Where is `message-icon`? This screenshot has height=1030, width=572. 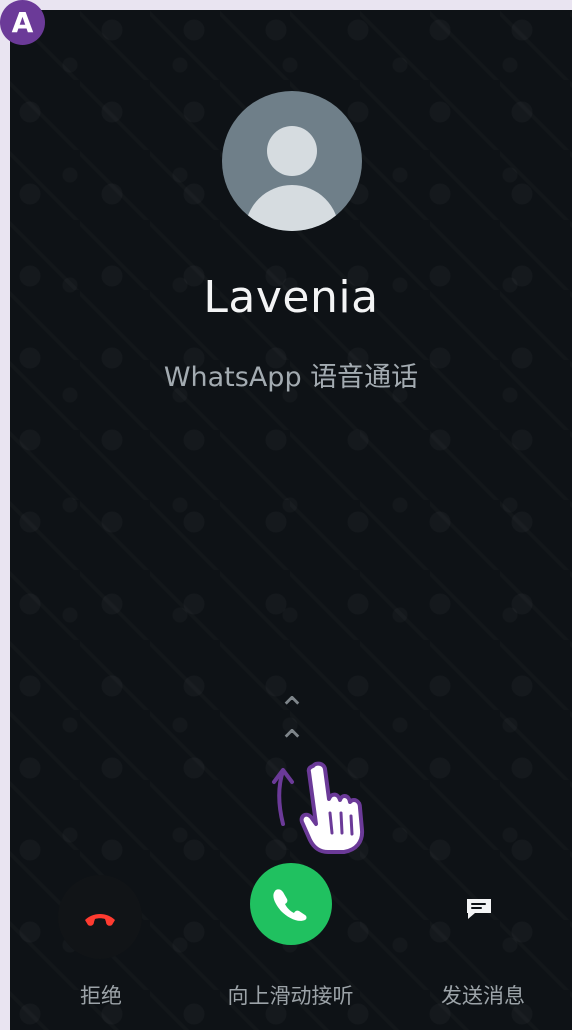 message-icon is located at coordinates (479, 909).